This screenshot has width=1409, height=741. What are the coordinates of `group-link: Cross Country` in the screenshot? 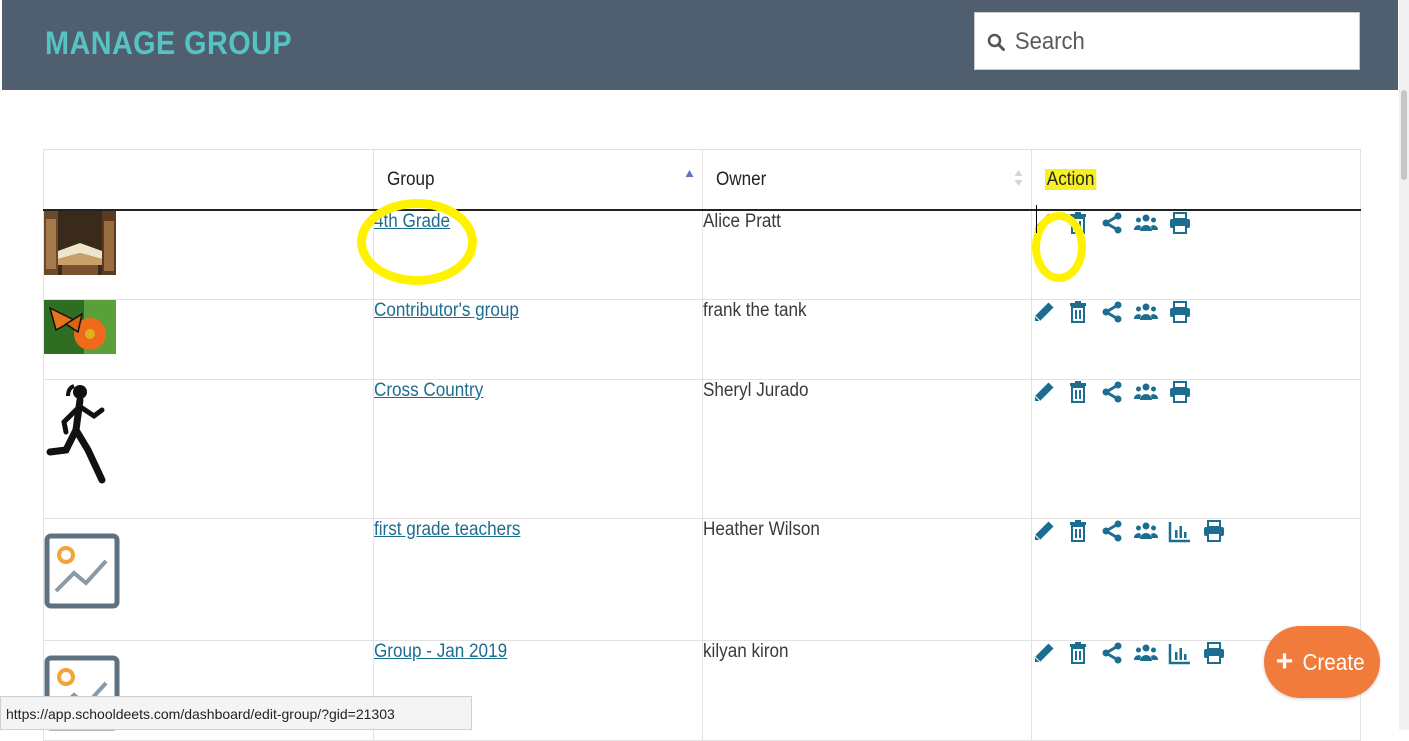 It's located at (428, 391).